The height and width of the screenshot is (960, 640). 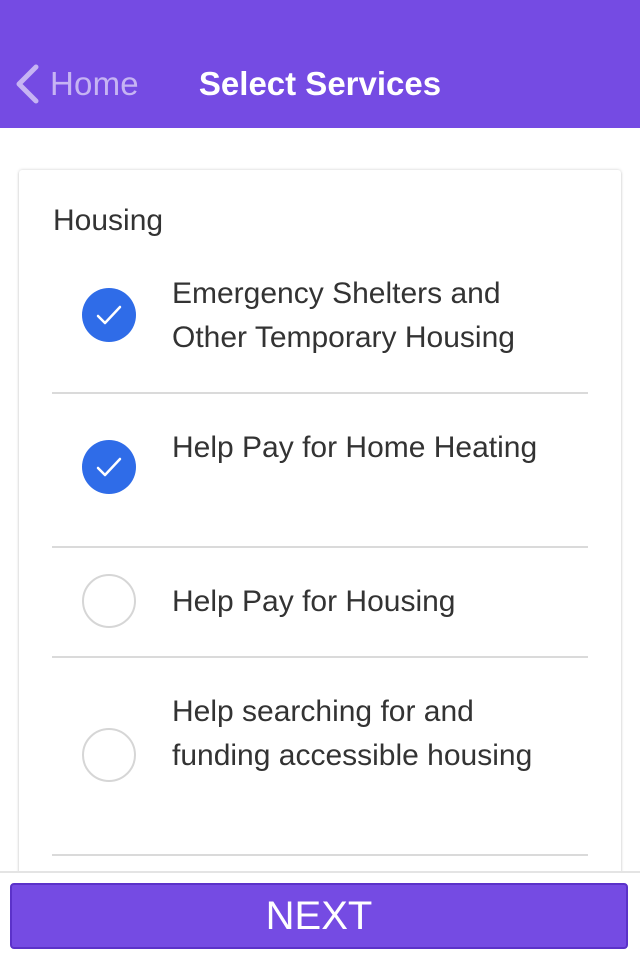 I want to click on service-item-pay-housing: Help Pay for Housing, so click(x=320, y=603).